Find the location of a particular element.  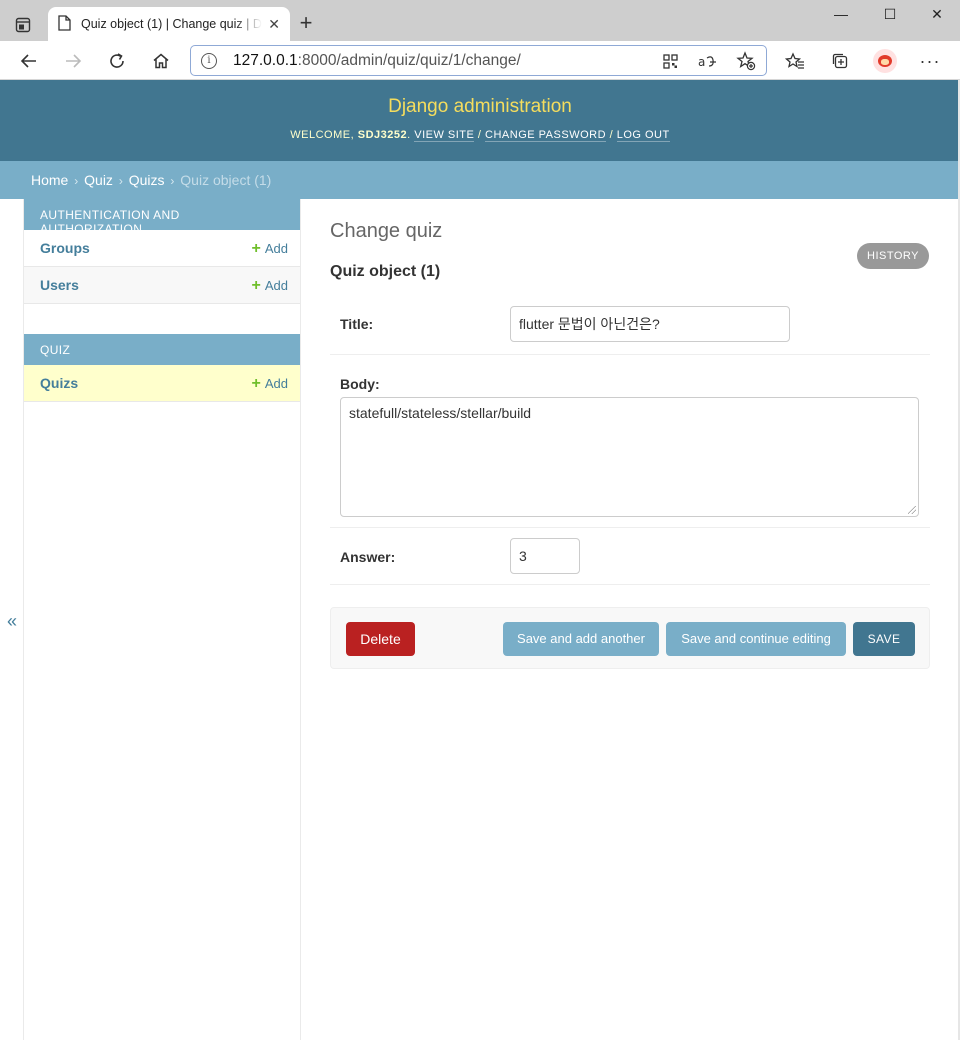

module-spacer is located at coordinates (162, 319).